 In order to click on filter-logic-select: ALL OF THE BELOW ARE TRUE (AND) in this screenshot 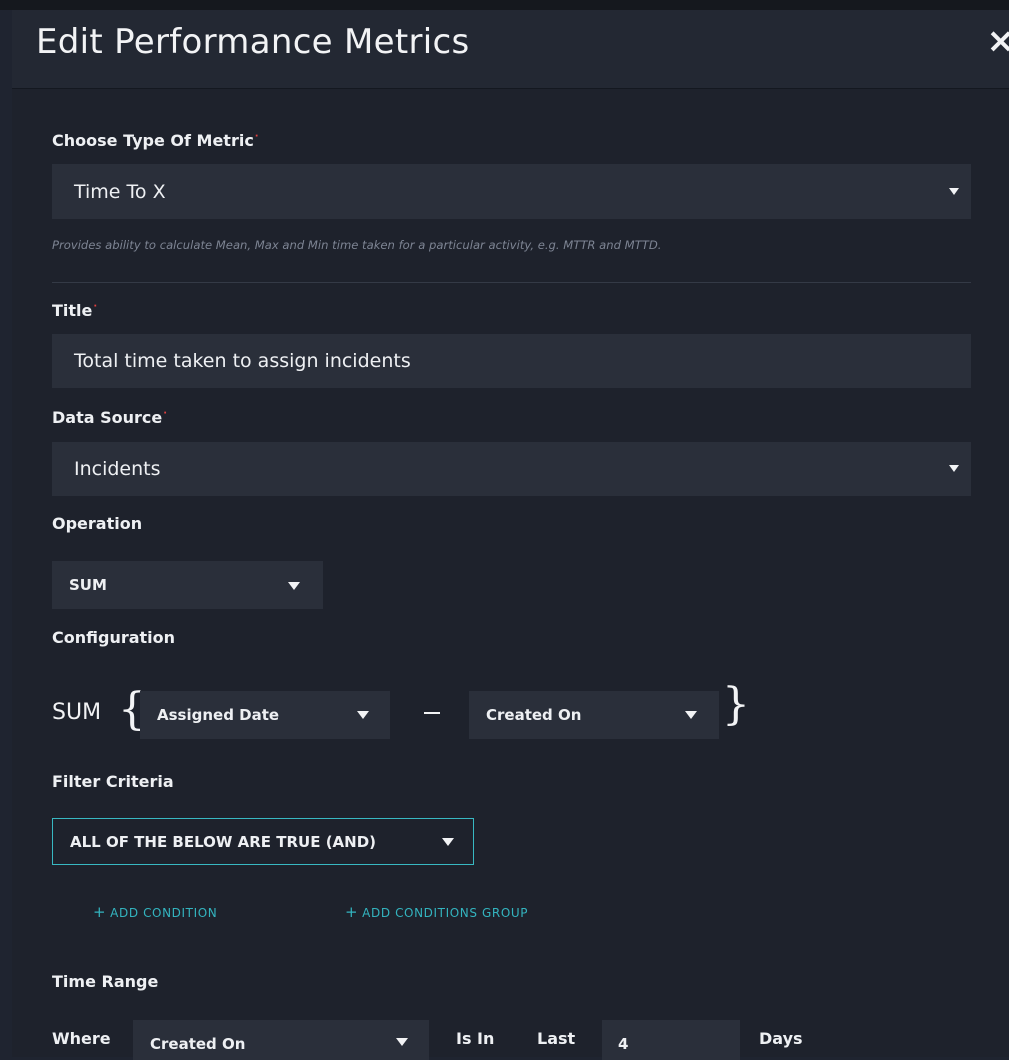, I will do `click(263, 841)`.